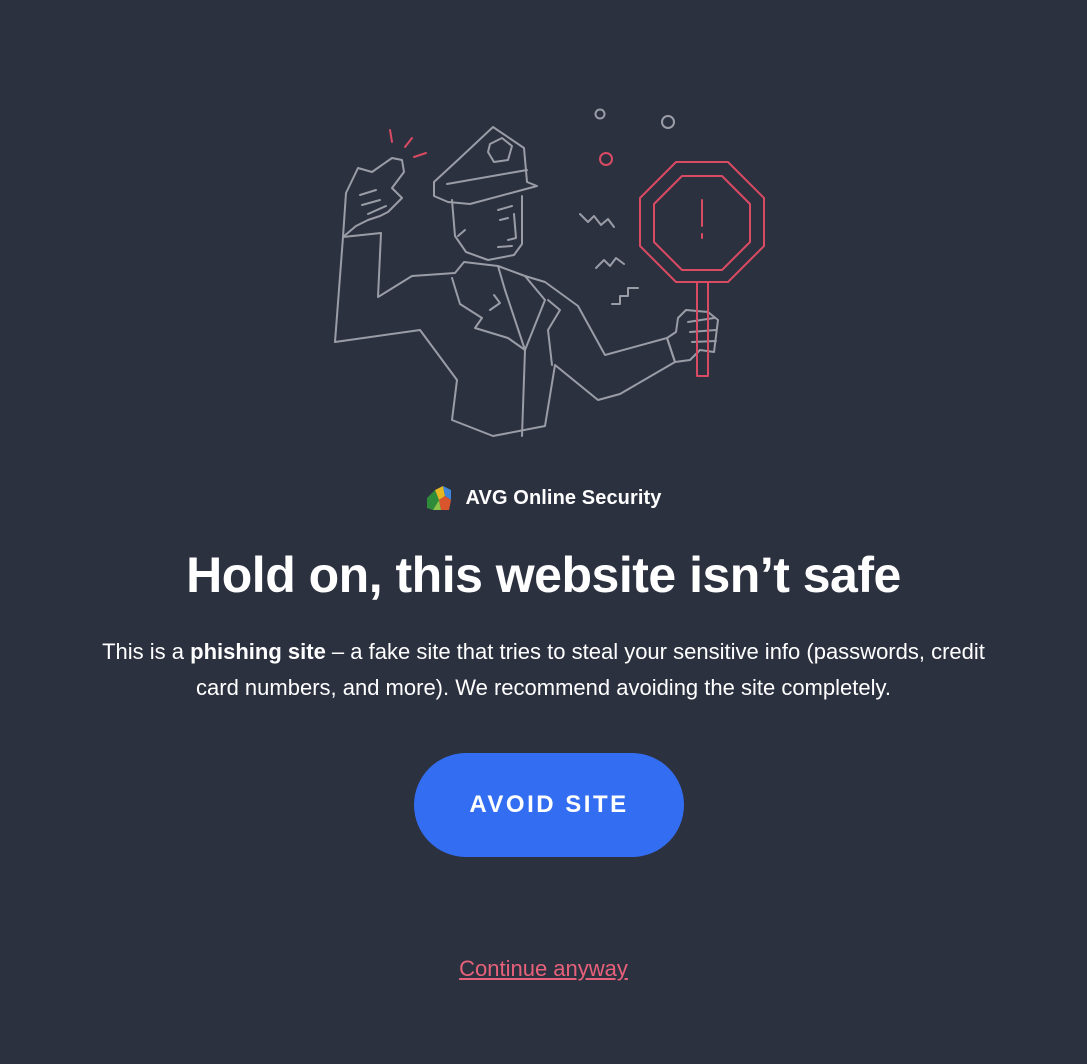  I want to click on continue-link-container: Continue anyway, so click(543, 969).